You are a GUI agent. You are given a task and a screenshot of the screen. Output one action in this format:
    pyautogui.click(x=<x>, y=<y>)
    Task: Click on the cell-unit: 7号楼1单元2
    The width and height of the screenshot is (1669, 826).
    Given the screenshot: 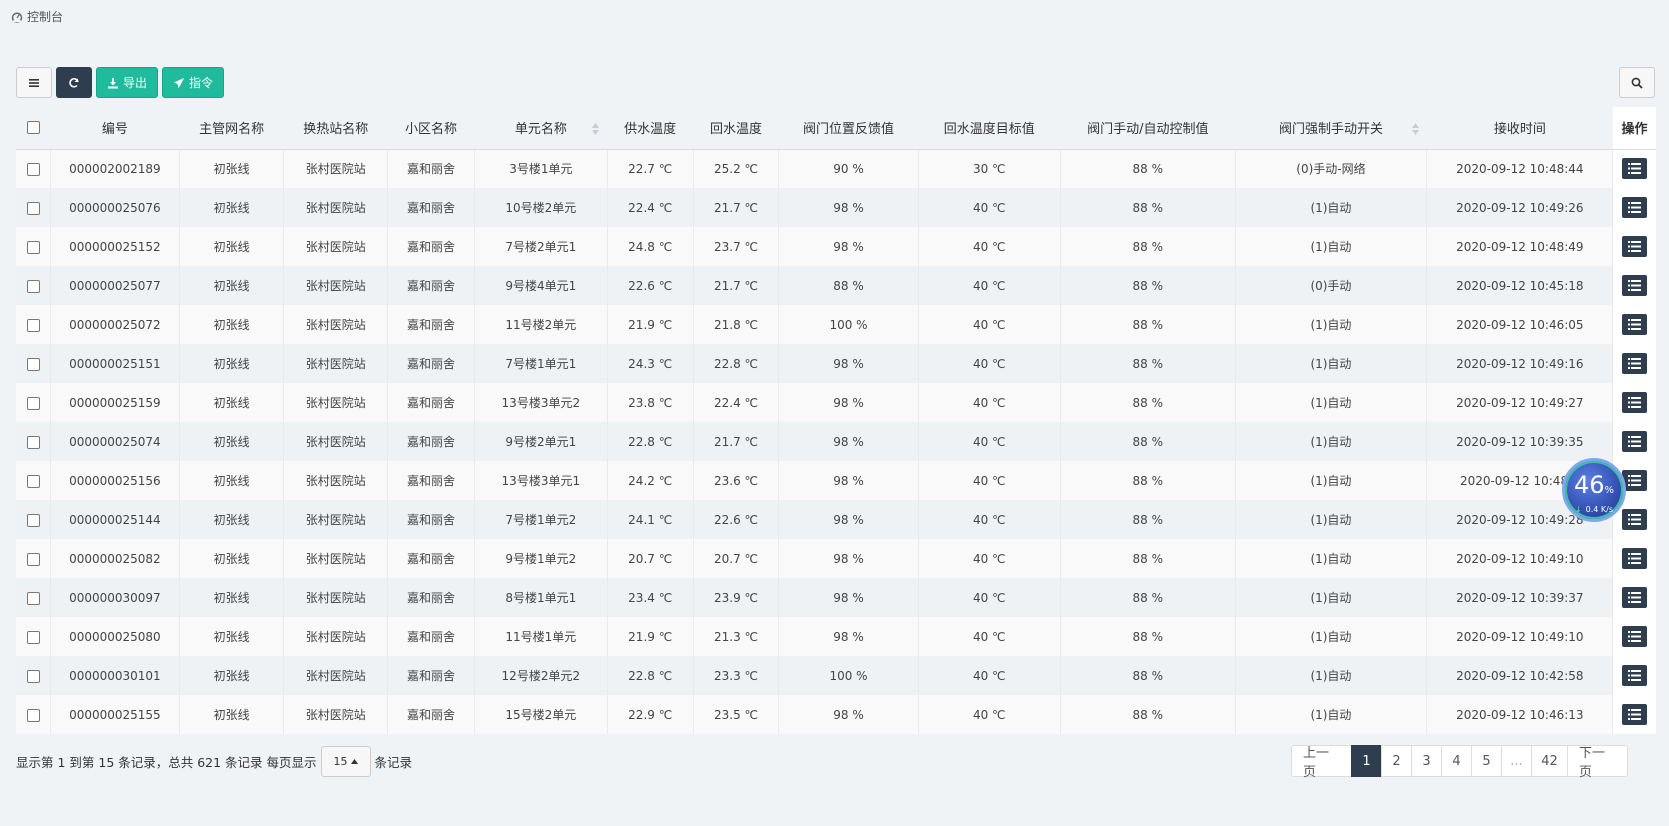 What is the action you would take?
    pyautogui.click(x=541, y=519)
    